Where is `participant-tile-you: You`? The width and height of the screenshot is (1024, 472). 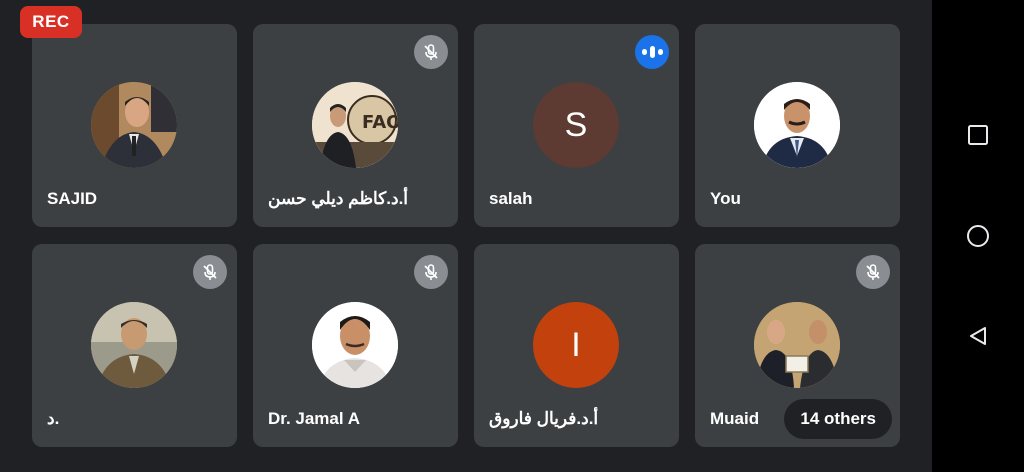 participant-tile-you: You is located at coordinates (797, 125).